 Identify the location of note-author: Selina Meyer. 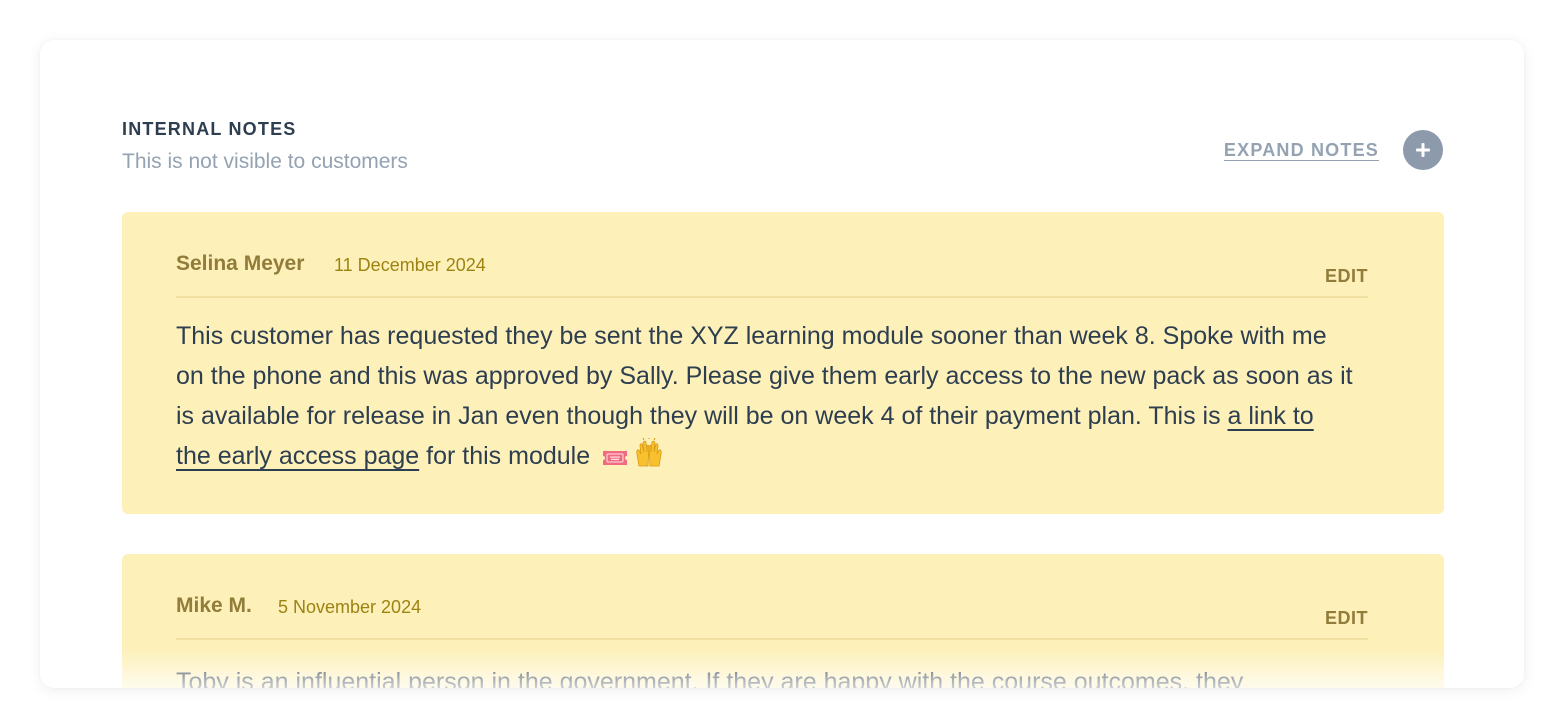
(240, 263).